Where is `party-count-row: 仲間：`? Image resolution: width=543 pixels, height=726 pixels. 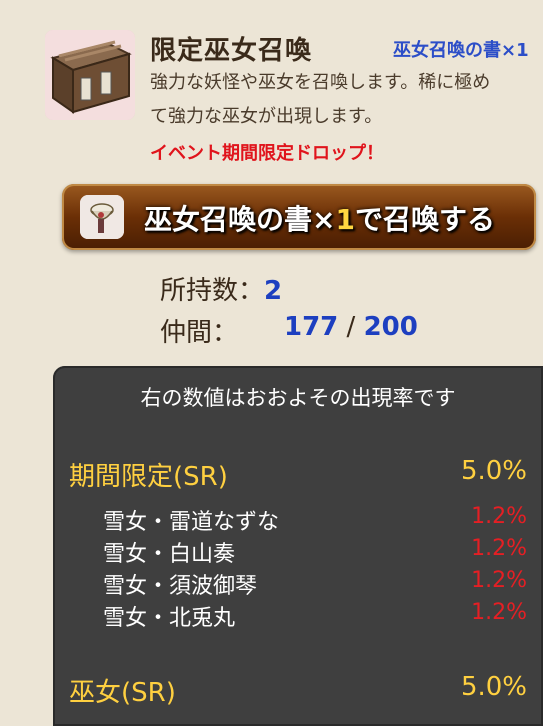 party-count-row: 仲間： is located at coordinates (199, 330).